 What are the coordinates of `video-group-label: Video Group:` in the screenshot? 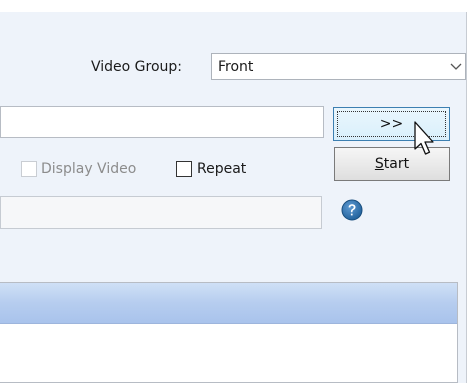 It's located at (137, 67).